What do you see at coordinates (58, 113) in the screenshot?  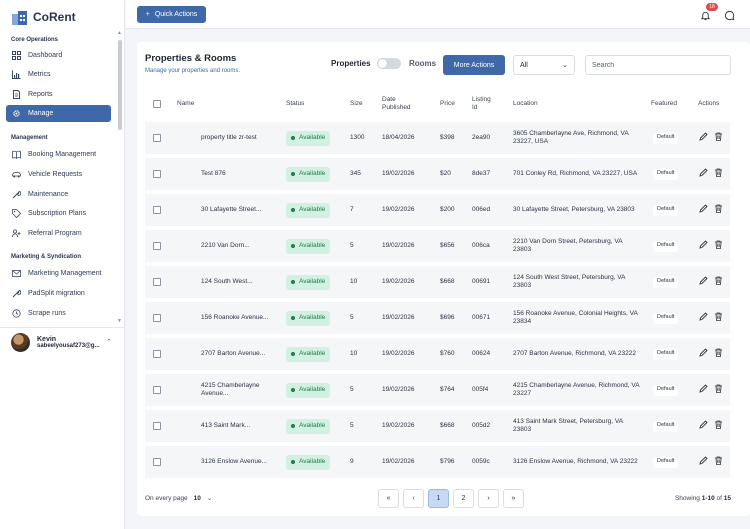 I see `sidebar-item-manage: Manage` at bounding box center [58, 113].